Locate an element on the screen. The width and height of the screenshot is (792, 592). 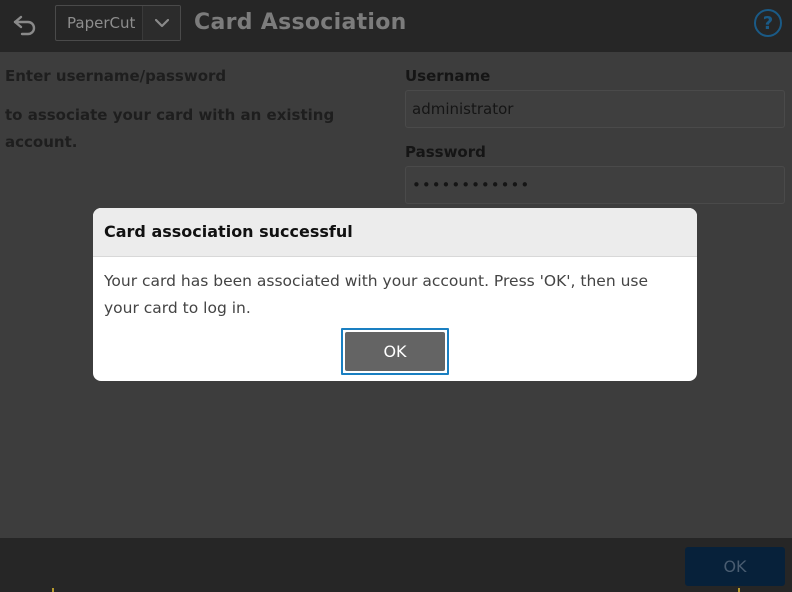
dialog-ok-button: OK is located at coordinates (395, 351).